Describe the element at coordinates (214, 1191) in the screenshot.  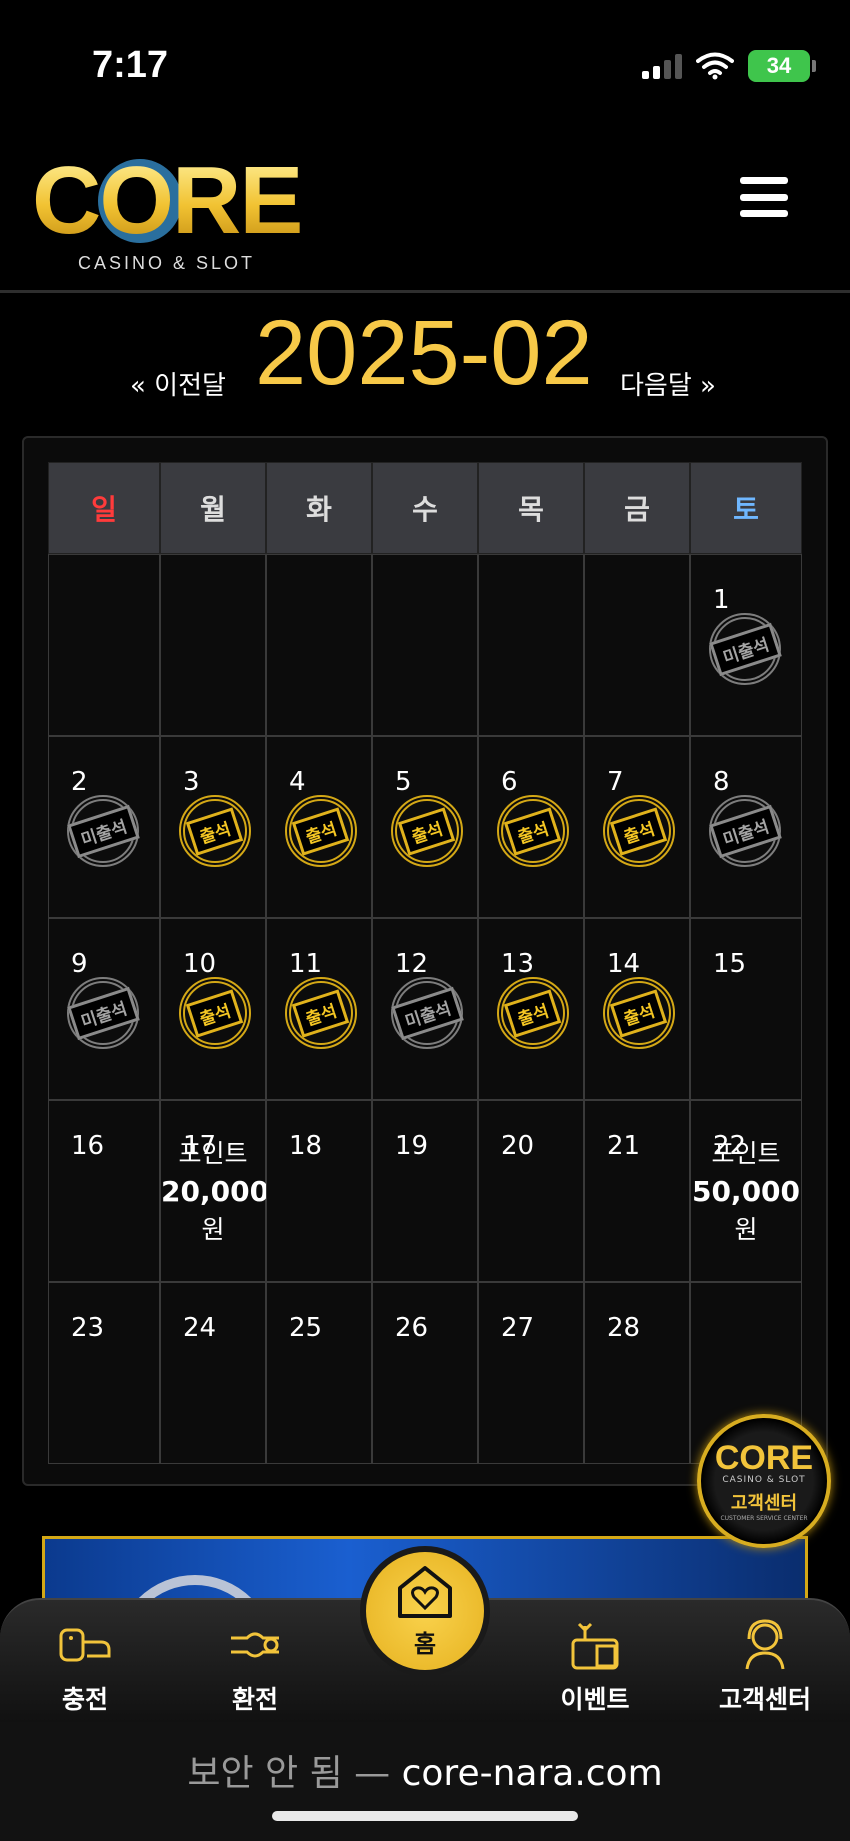
I see `calendar-day-cell: 17 포인트 20,000 원` at that location.